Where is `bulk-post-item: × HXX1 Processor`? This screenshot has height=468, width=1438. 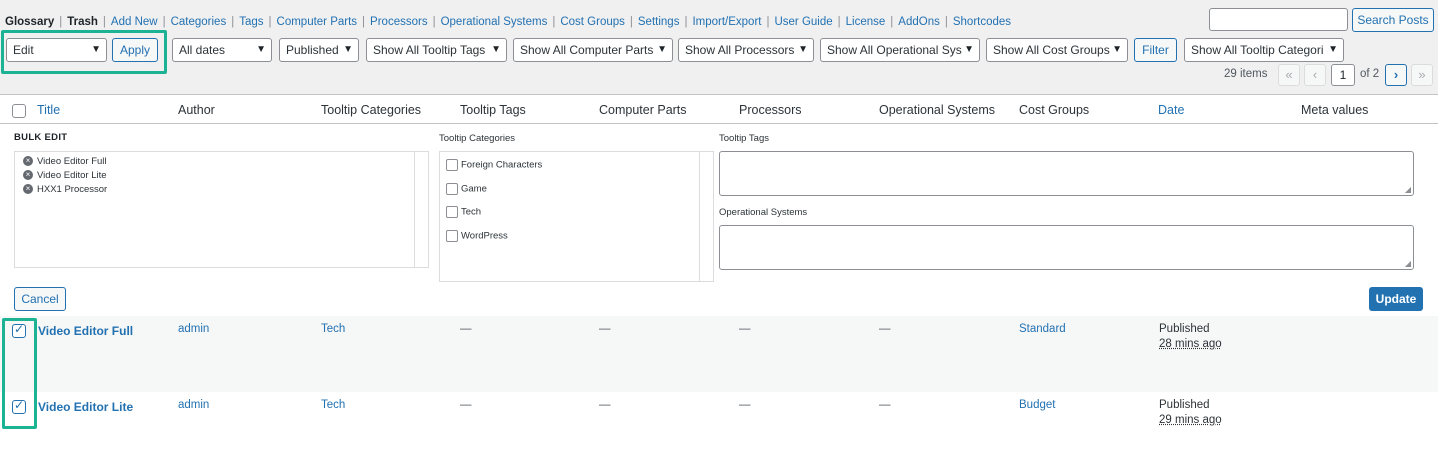
bulk-post-item: × HXX1 Processor is located at coordinates (65, 189).